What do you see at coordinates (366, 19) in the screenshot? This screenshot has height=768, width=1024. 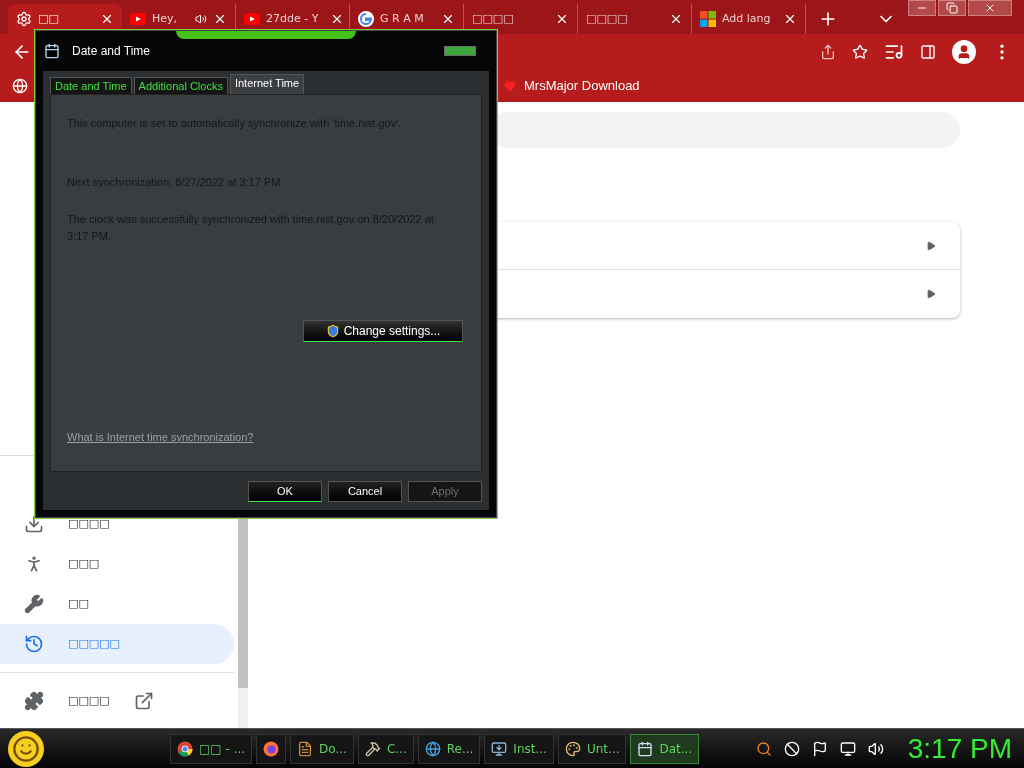 I see `g-letter-icon` at bounding box center [366, 19].